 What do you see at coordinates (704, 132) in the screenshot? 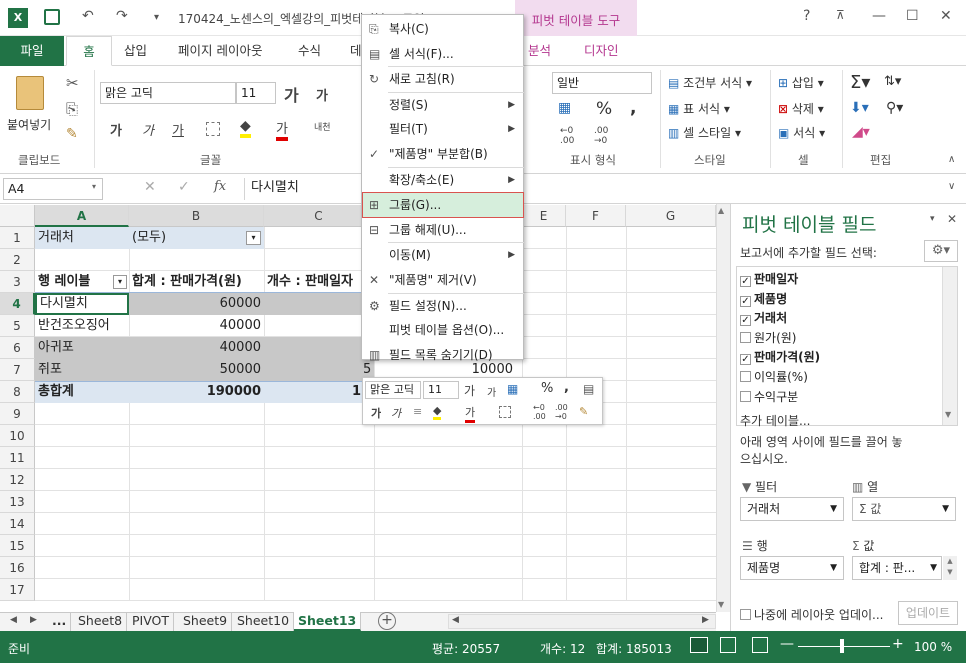
I see `cell-styles-button: ▥ 셀 스타일 ▾` at bounding box center [704, 132].